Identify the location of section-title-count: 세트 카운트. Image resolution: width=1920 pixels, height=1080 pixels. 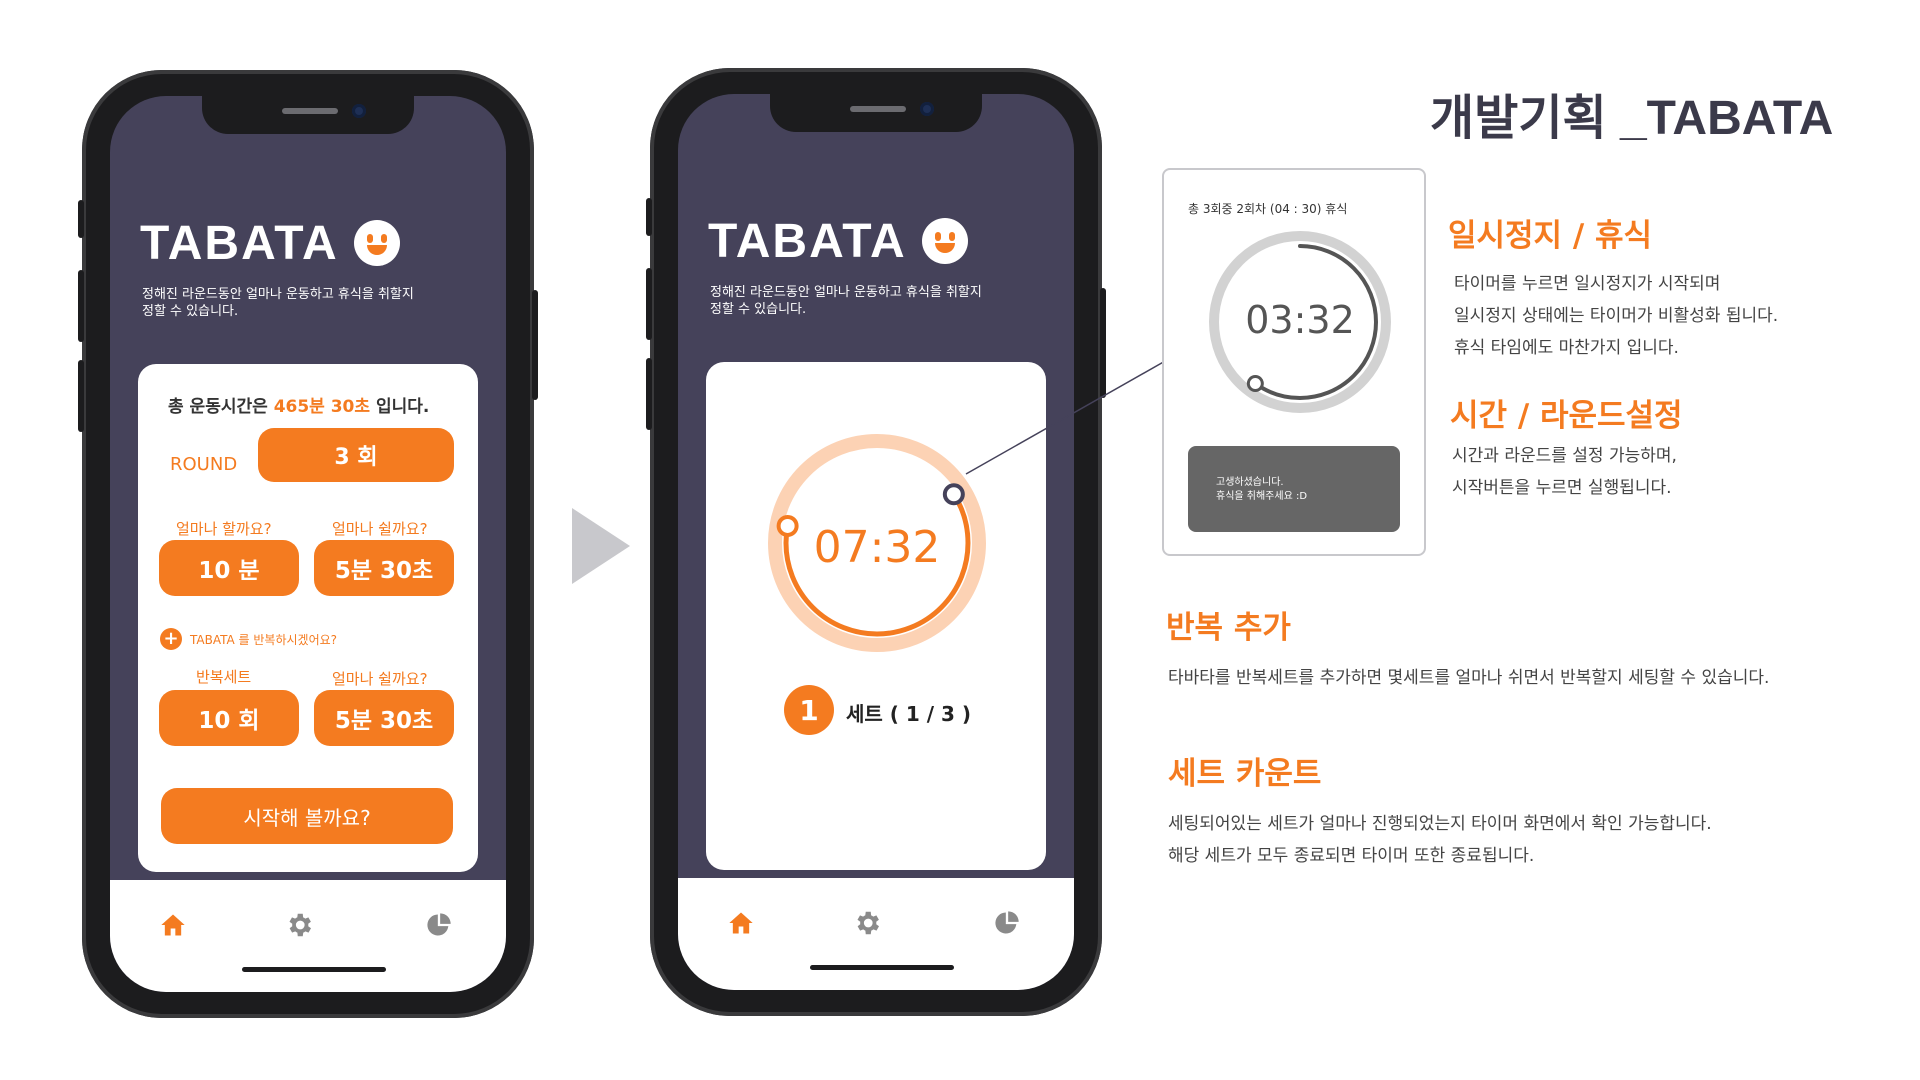
(1245, 774).